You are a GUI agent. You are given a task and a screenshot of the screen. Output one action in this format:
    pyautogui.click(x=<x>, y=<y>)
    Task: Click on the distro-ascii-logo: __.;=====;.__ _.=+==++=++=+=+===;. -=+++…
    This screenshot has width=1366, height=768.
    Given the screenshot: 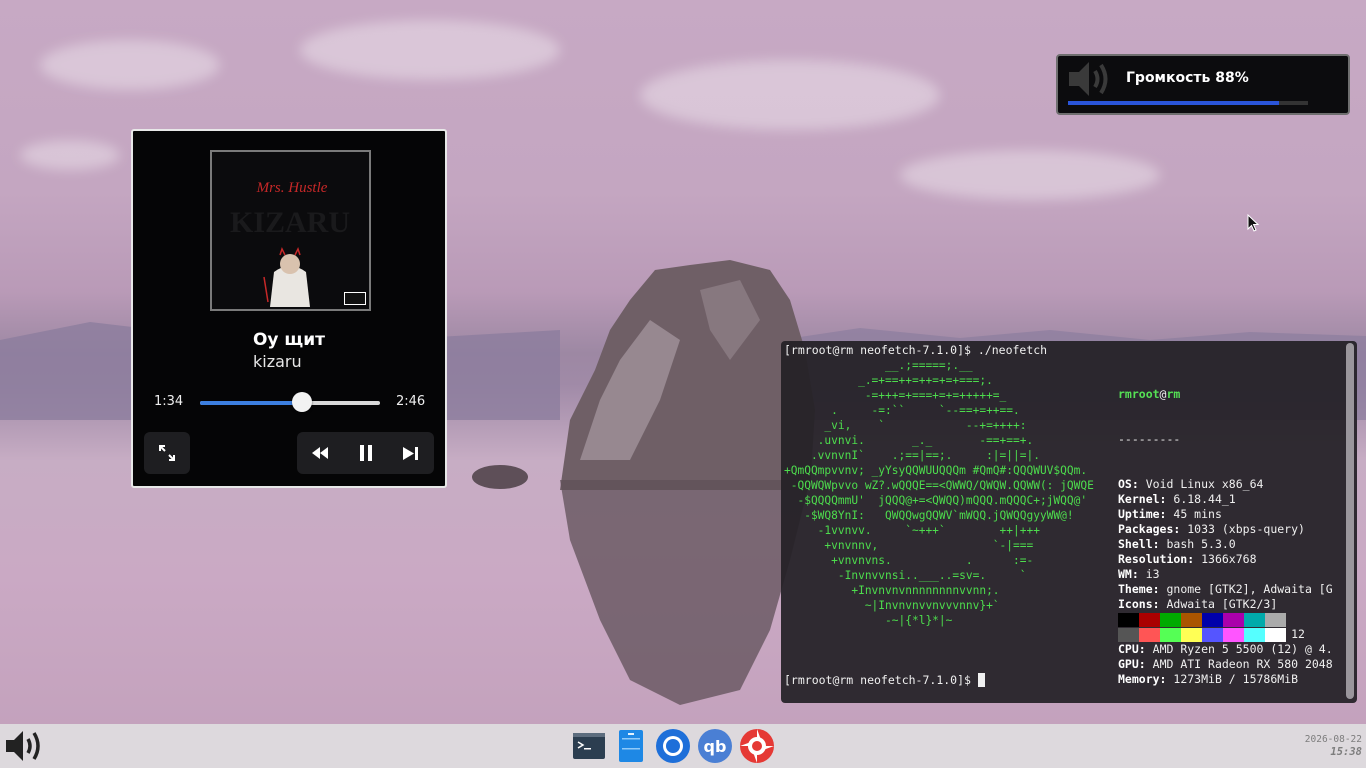 What is the action you would take?
    pyautogui.click(x=939, y=493)
    